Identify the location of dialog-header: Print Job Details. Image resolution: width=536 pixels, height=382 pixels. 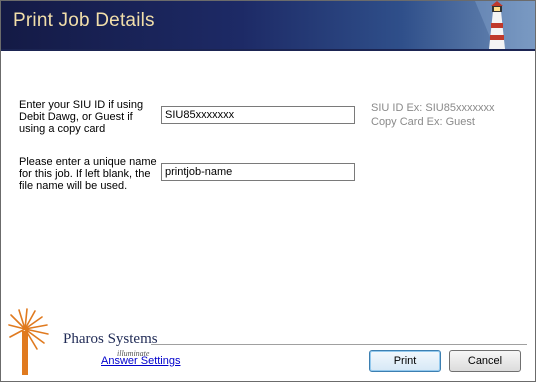
(268, 25).